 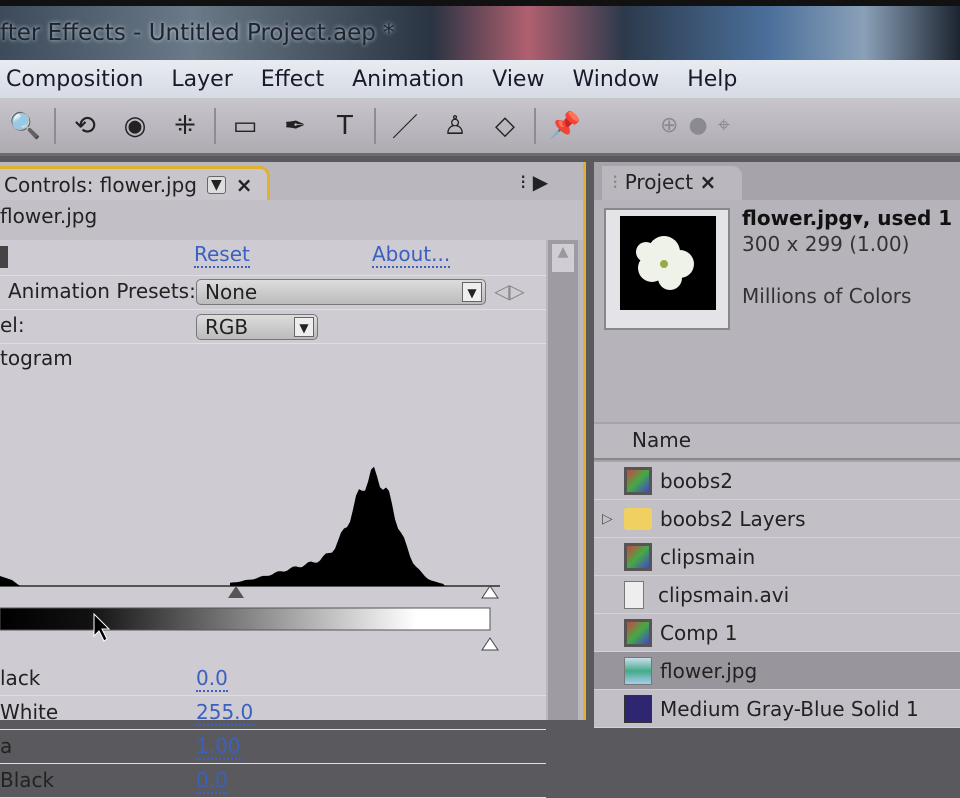 I want to click on tab-project: ⁝ Project ×, so click(x=672, y=183).